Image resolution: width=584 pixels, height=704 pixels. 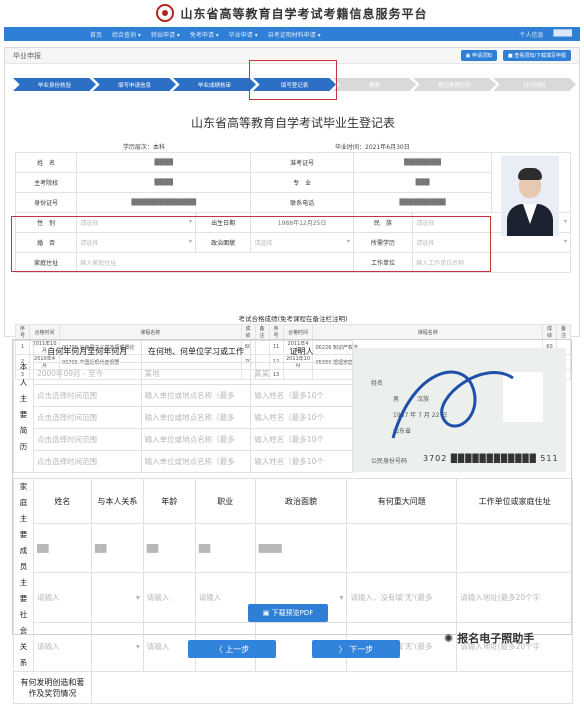 What do you see at coordinates (214, 84) in the screenshot?
I see `step-3: 毕业成绩核审` at bounding box center [214, 84].